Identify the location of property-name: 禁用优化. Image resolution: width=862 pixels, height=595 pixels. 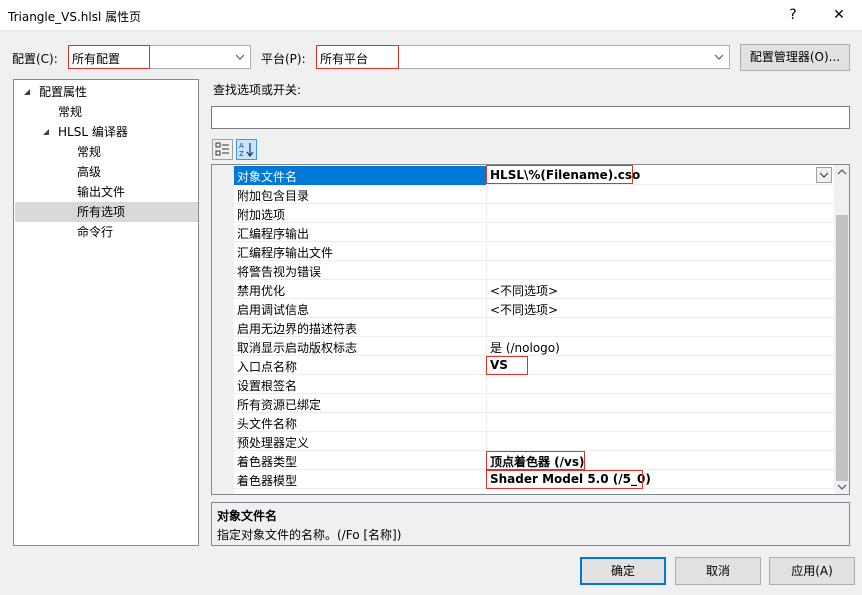
(261, 291).